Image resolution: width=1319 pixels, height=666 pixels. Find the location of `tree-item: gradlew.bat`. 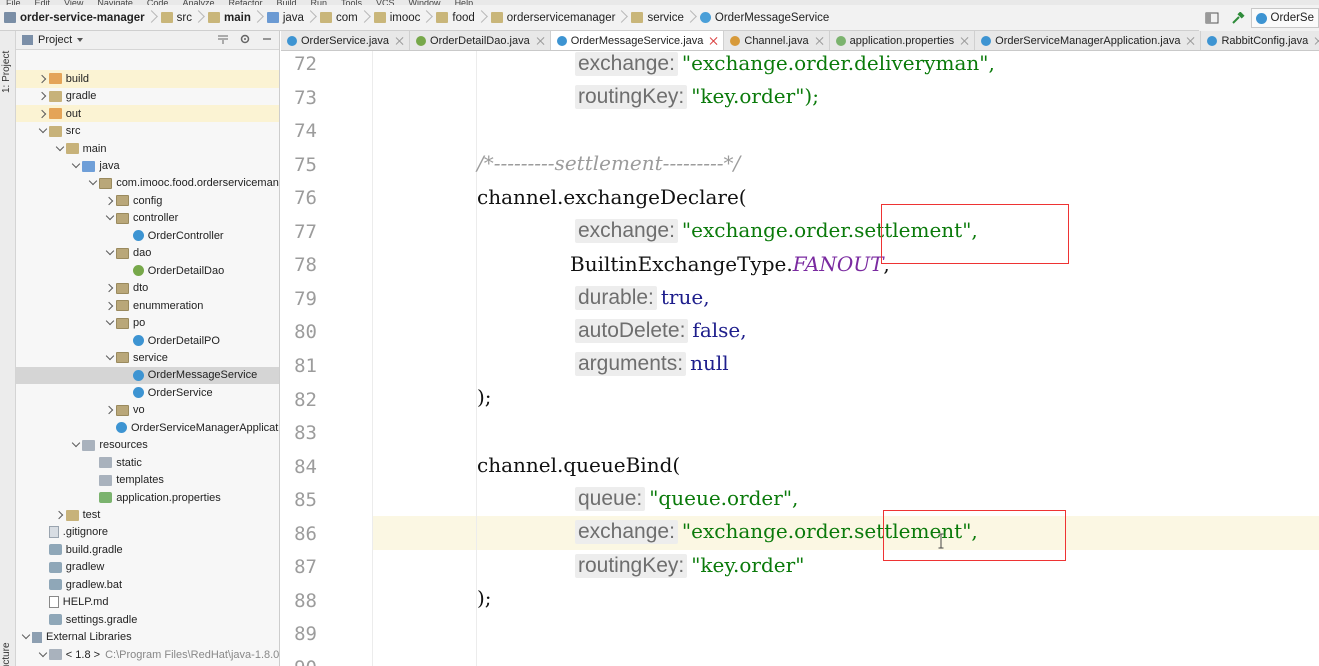

tree-item: gradlew.bat is located at coordinates (147, 585).